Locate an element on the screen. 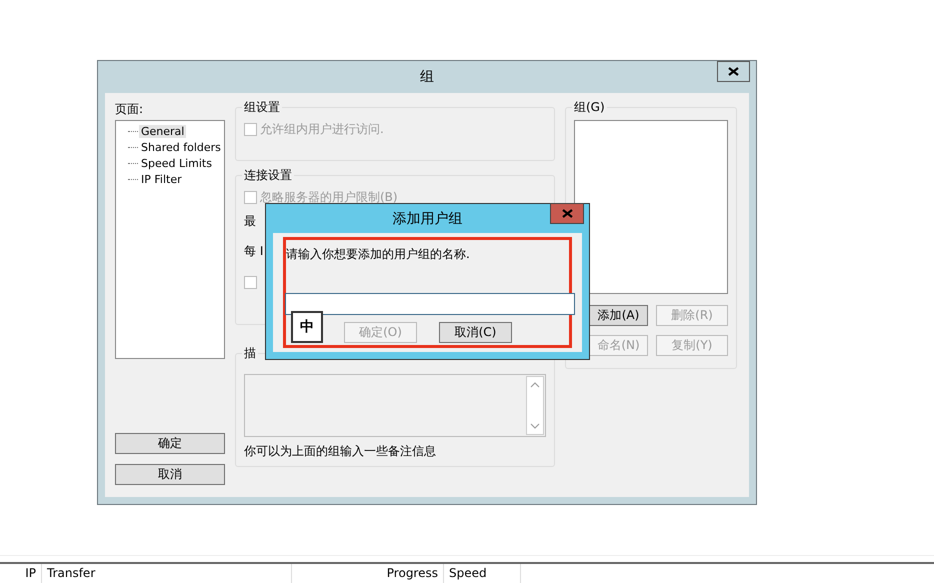 Image resolution: width=934 pixels, height=583 pixels. group-name-field is located at coordinates (430, 304).